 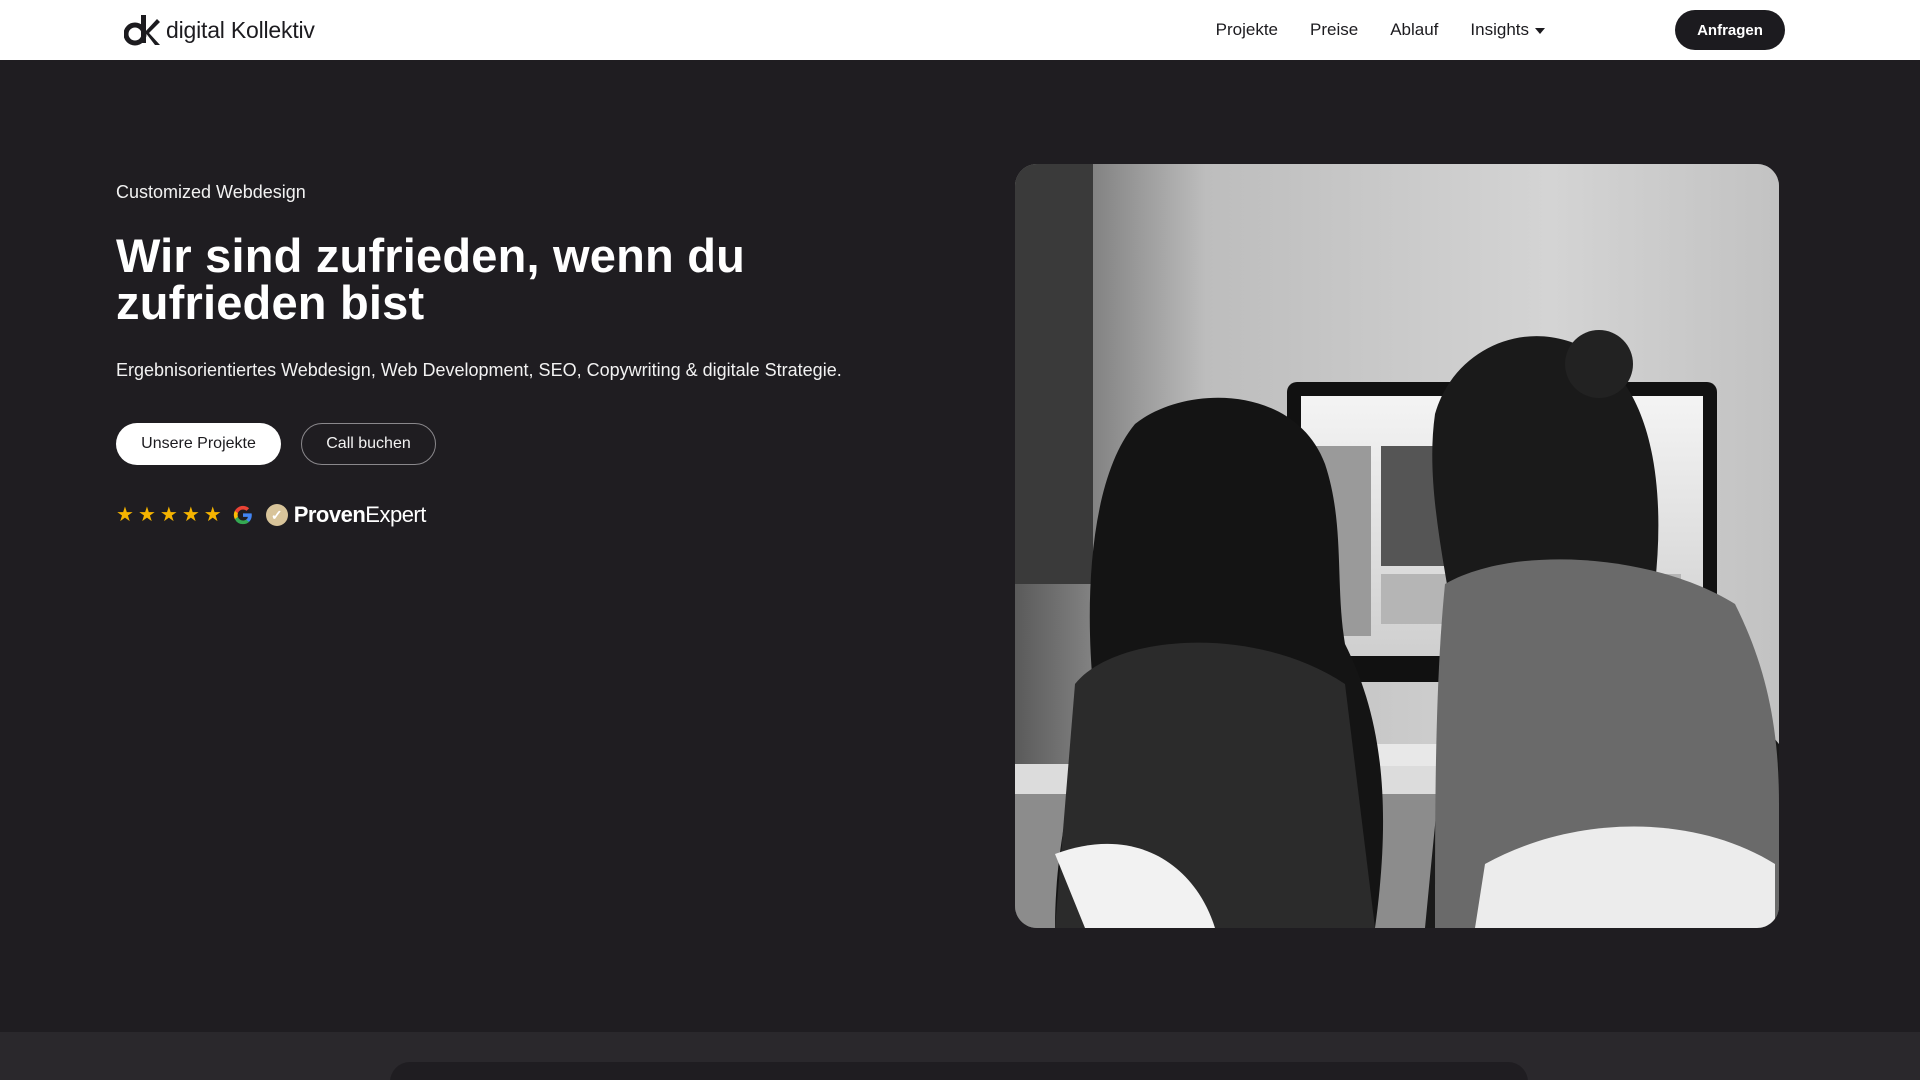 What do you see at coordinates (1540, 31) in the screenshot?
I see `chevron-down-icon` at bounding box center [1540, 31].